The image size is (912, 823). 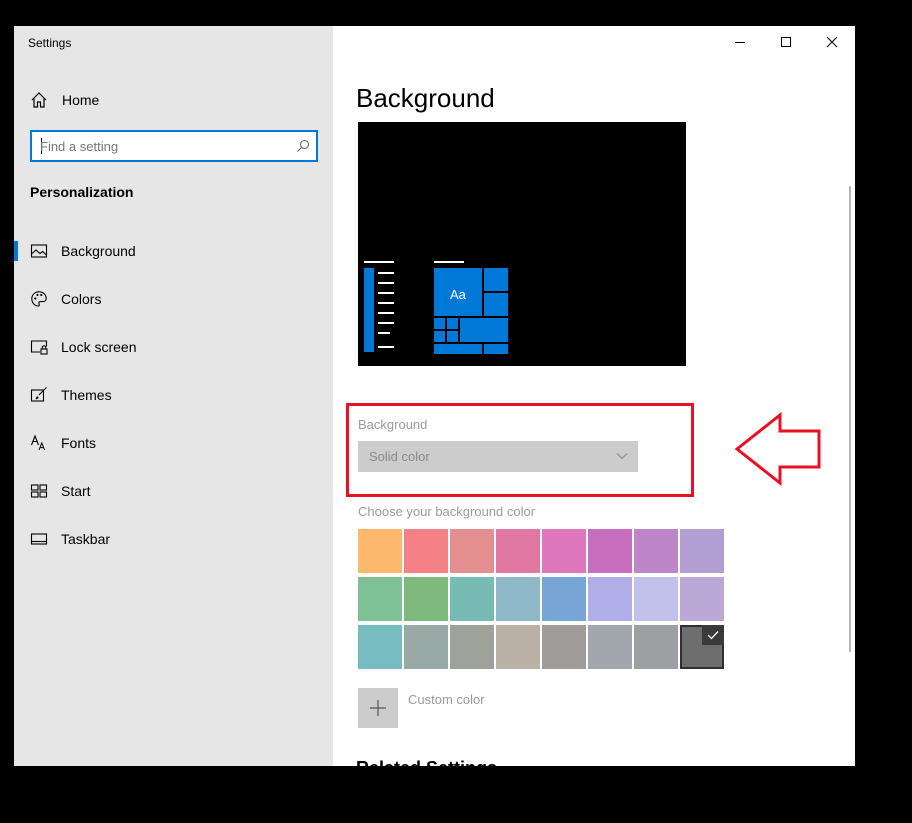 What do you see at coordinates (458, 294) in the screenshot?
I see `preview-sample-text: Aa` at bounding box center [458, 294].